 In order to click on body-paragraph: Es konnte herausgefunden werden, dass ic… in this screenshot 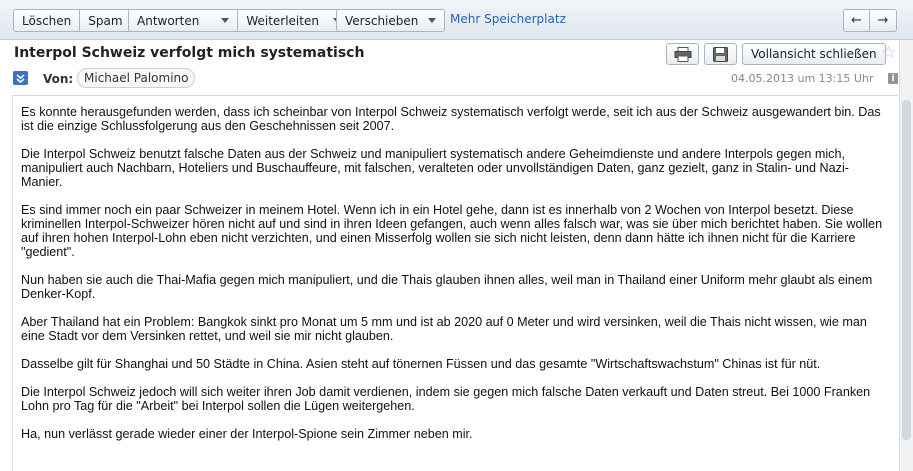, I will do `click(451, 119)`.